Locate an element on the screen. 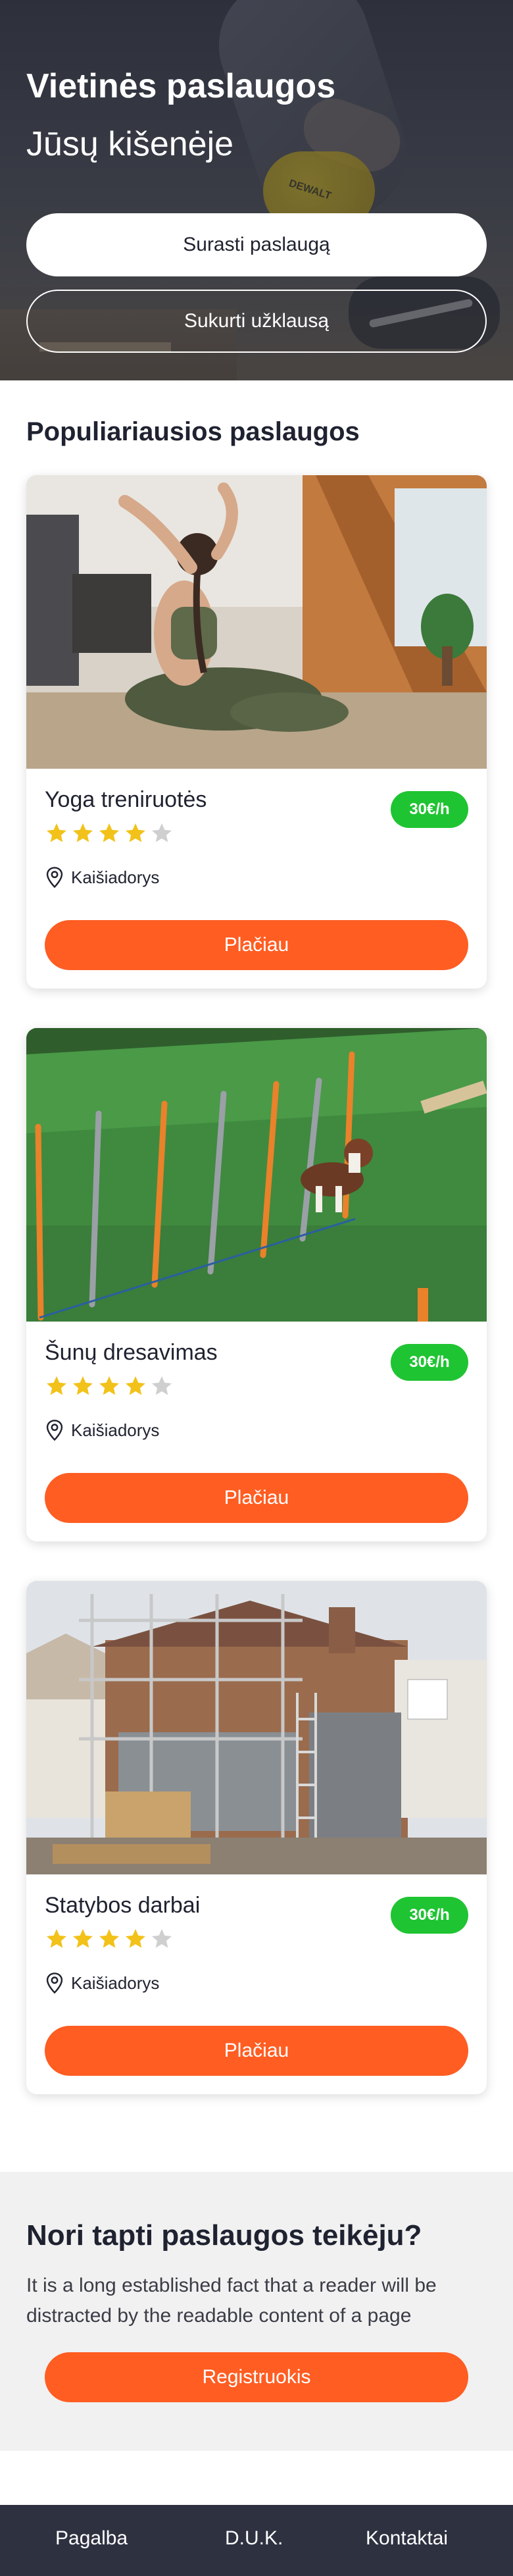  service-title: Yoga treniruotės is located at coordinates (126, 799).